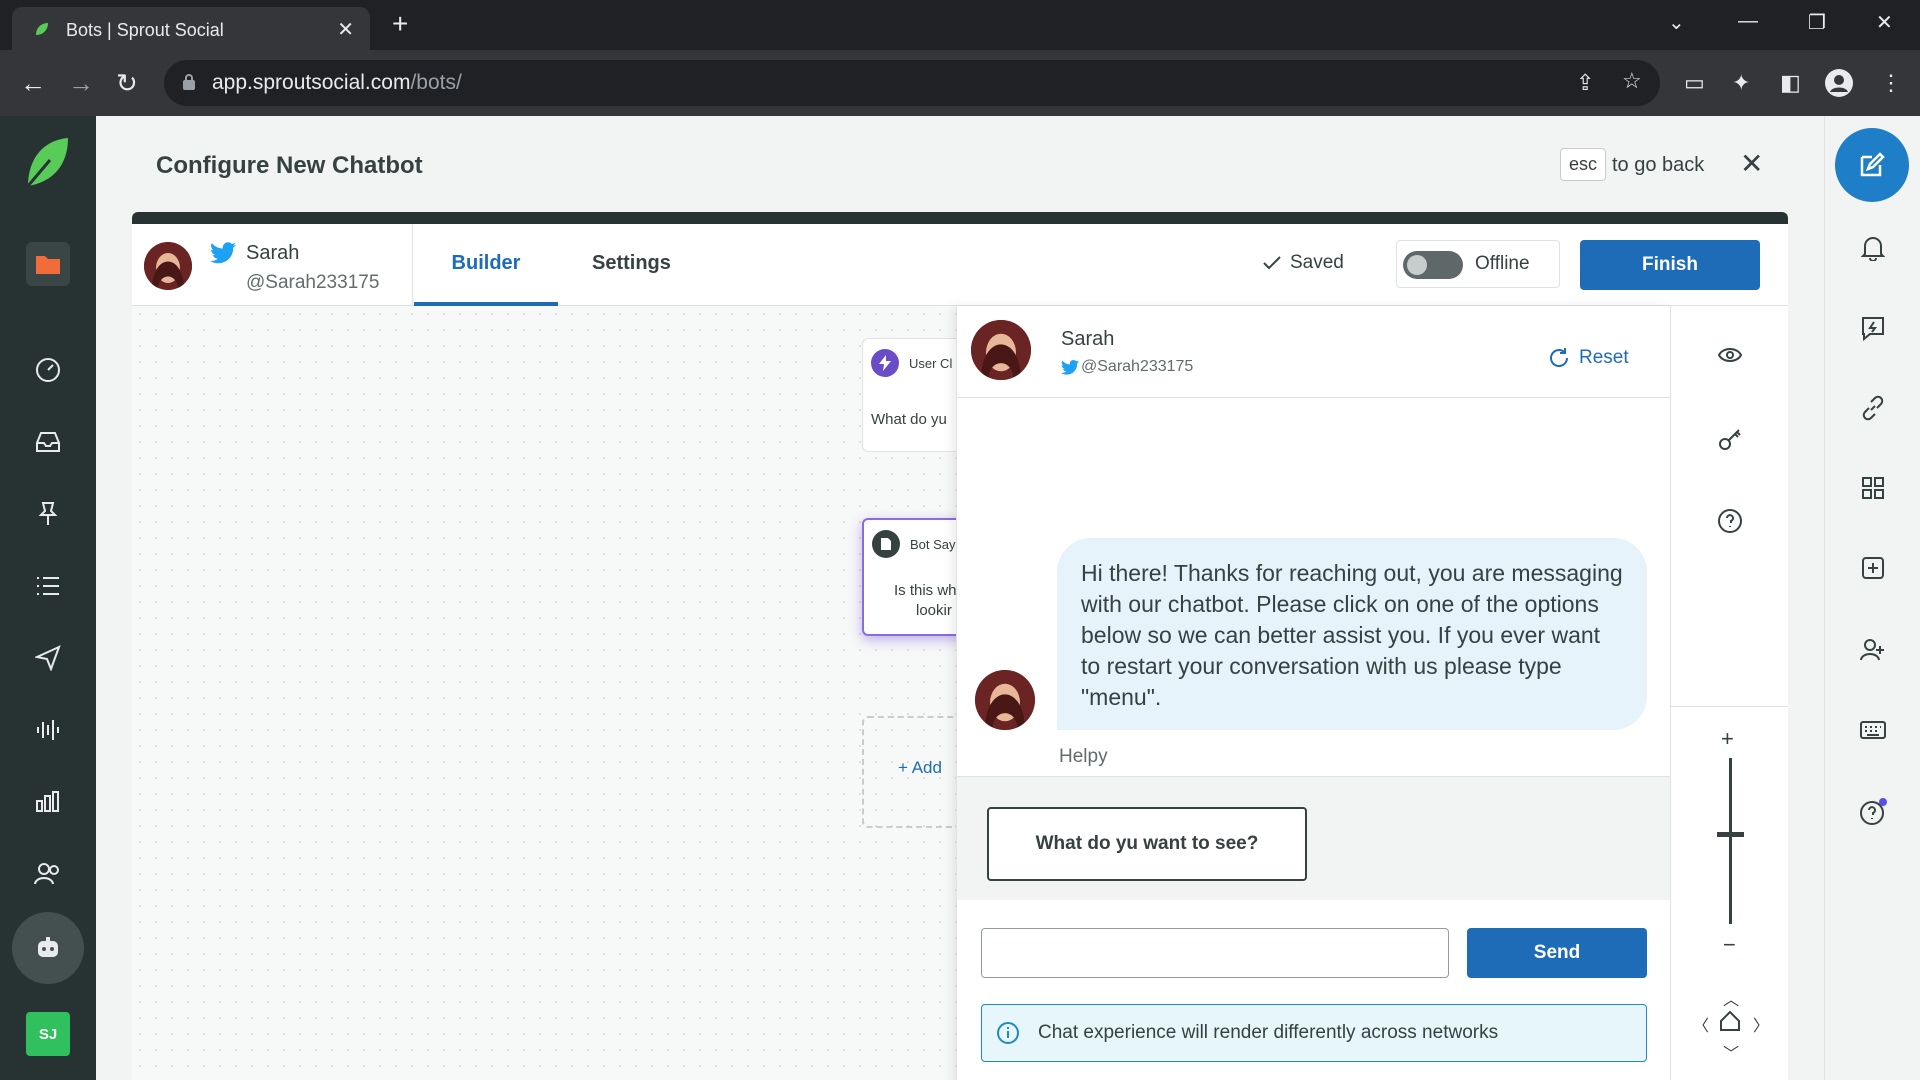 The image size is (1920, 1080). I want to click on online-toggle, so click(1433, 265).